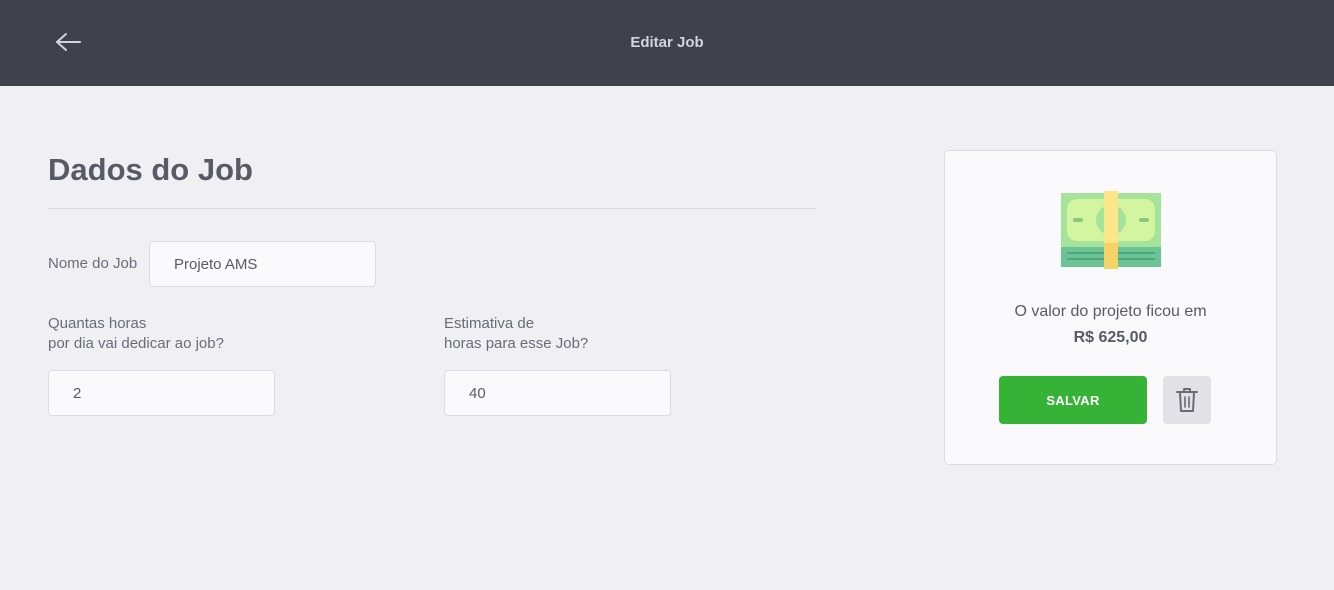  What do you see at coordinates (1110, 311) in the screenshot?
I see `project-value-text: O valor do projeto ficou em` at bounding box center [1110, 311].